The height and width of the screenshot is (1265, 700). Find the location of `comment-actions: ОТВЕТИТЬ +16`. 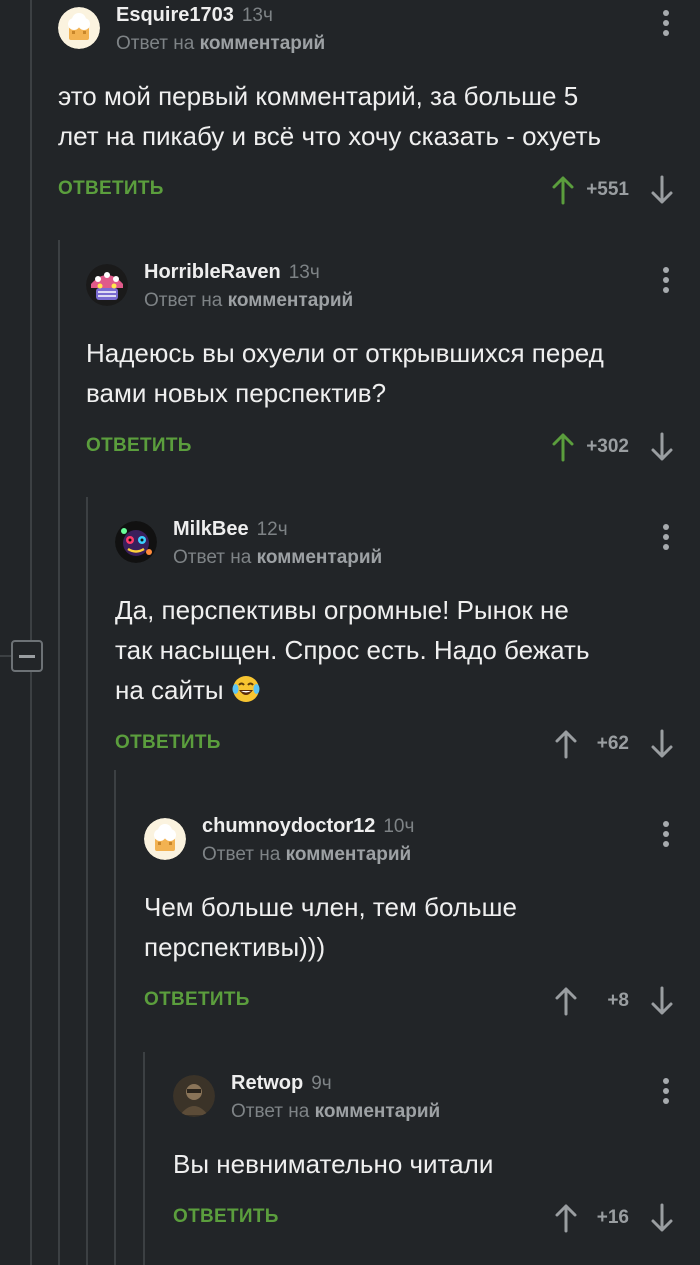

comment-actions: ОТВЕТИТЬ +16 is located at coordinates (436, 1218).